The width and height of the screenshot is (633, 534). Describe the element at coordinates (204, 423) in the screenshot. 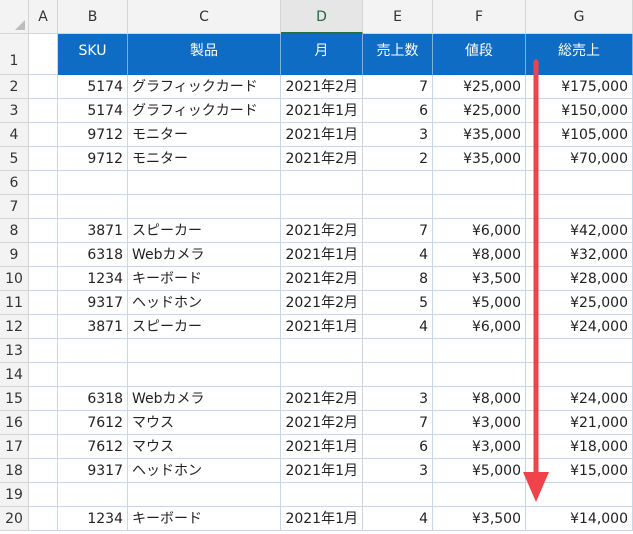

I see `cell-product: マウス` at that location.